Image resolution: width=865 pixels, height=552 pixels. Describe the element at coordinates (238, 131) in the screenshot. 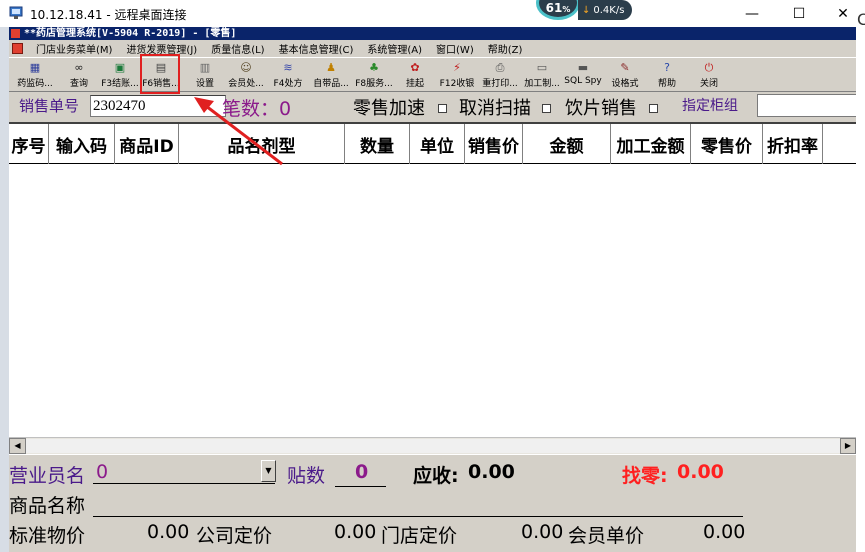

I see `annotation-arrow` at that location.